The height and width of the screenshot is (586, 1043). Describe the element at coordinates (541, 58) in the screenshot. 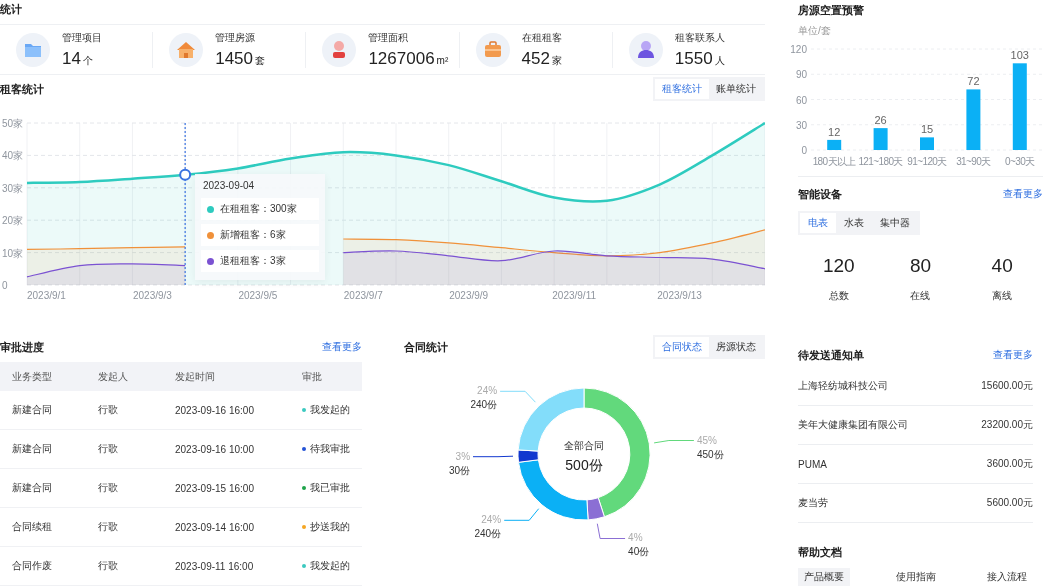

I see `stat-value: 452 家` at that location.